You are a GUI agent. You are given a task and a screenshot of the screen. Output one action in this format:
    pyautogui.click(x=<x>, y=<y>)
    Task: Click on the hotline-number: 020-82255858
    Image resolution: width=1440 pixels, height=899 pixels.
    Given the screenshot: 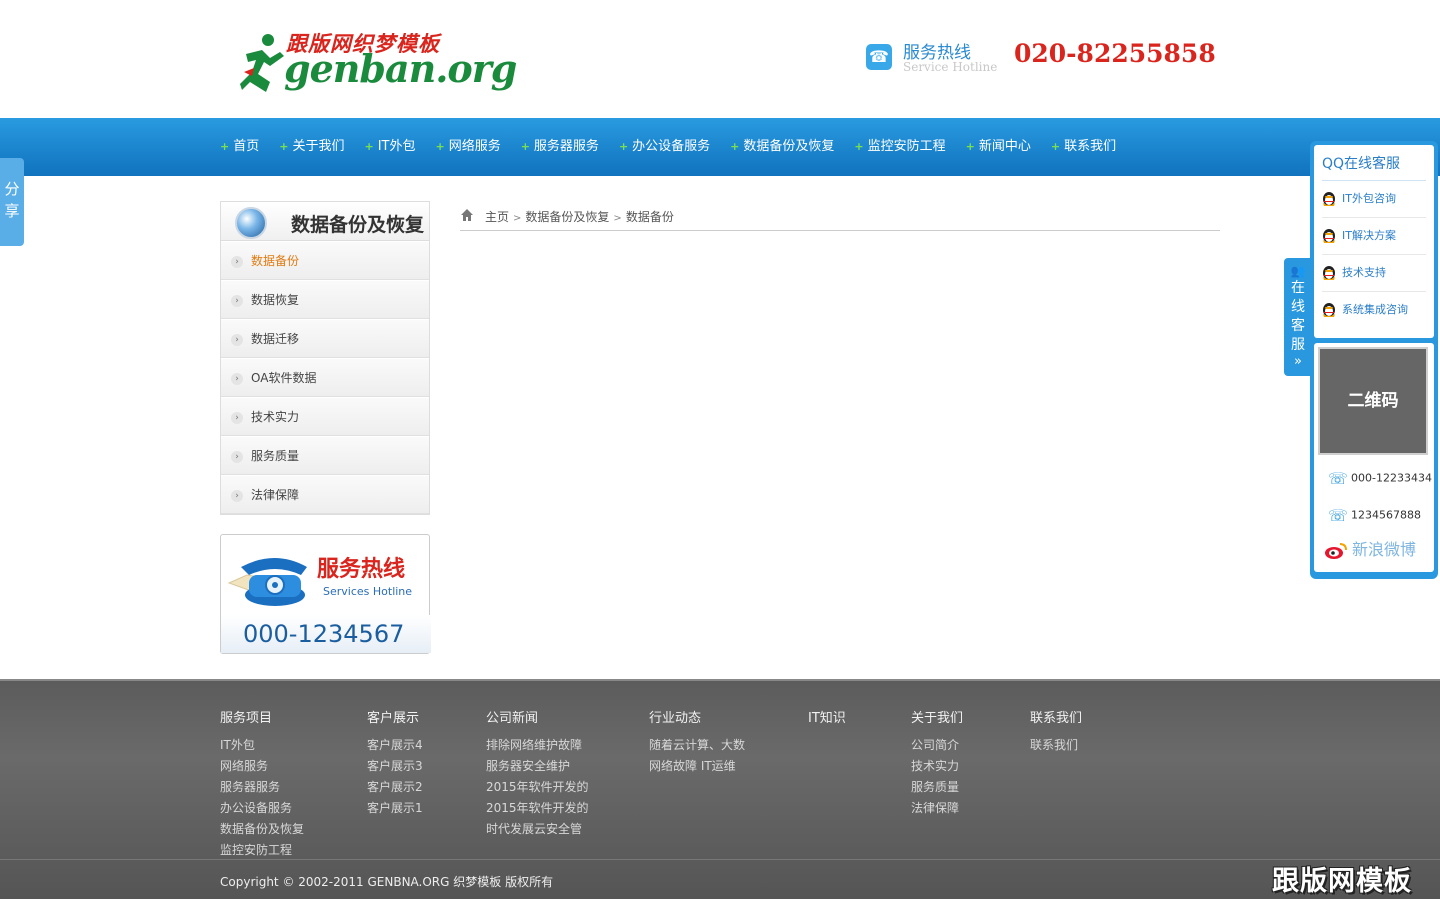 What is the action you would take?
    pyautogui.click(x=1115, y=53)
    